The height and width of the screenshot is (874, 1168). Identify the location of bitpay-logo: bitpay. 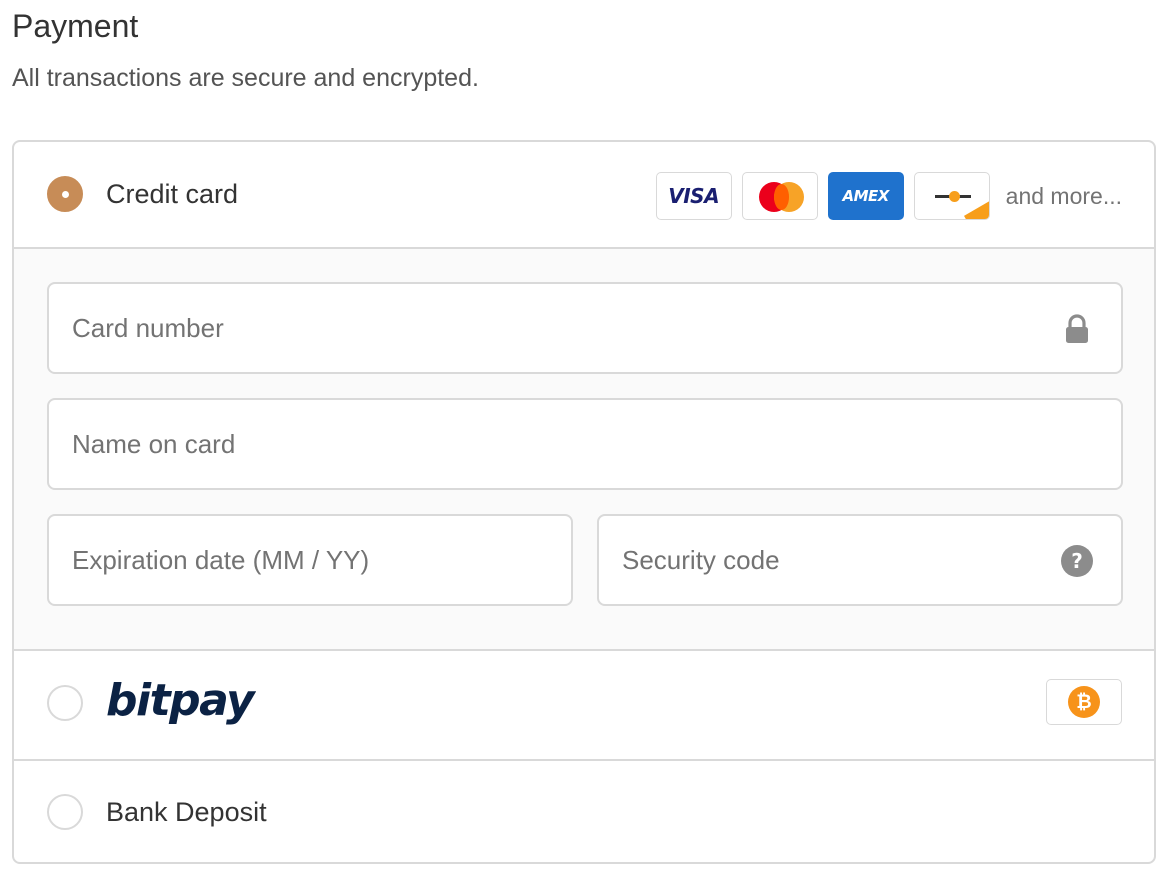
(181, 700).